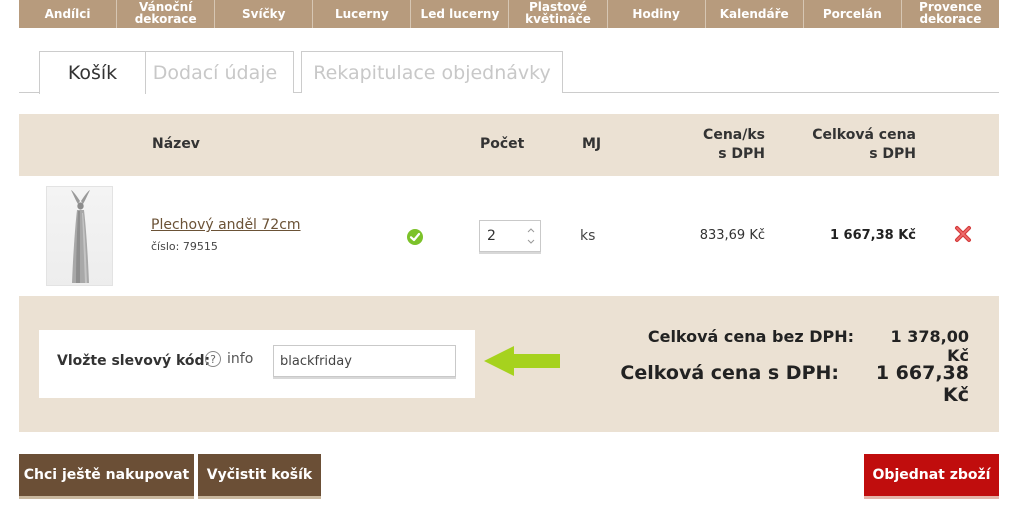 The height and width of the screenshot is (529, 1017). What do you see at coordinates (362, 14) in the screenshot?
I see `nav-item-lucerny: Lucerny` at bounding box center [362, 14].